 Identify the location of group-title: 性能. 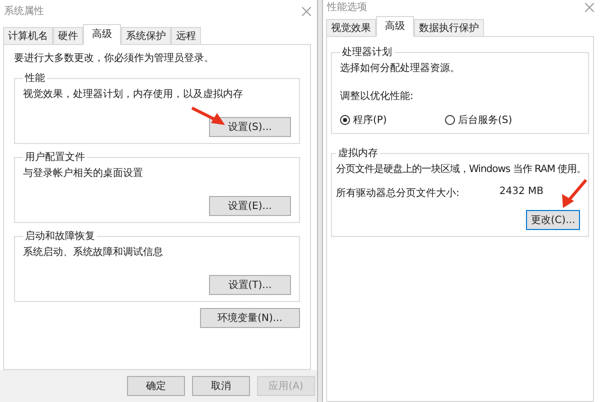
(35, 78).